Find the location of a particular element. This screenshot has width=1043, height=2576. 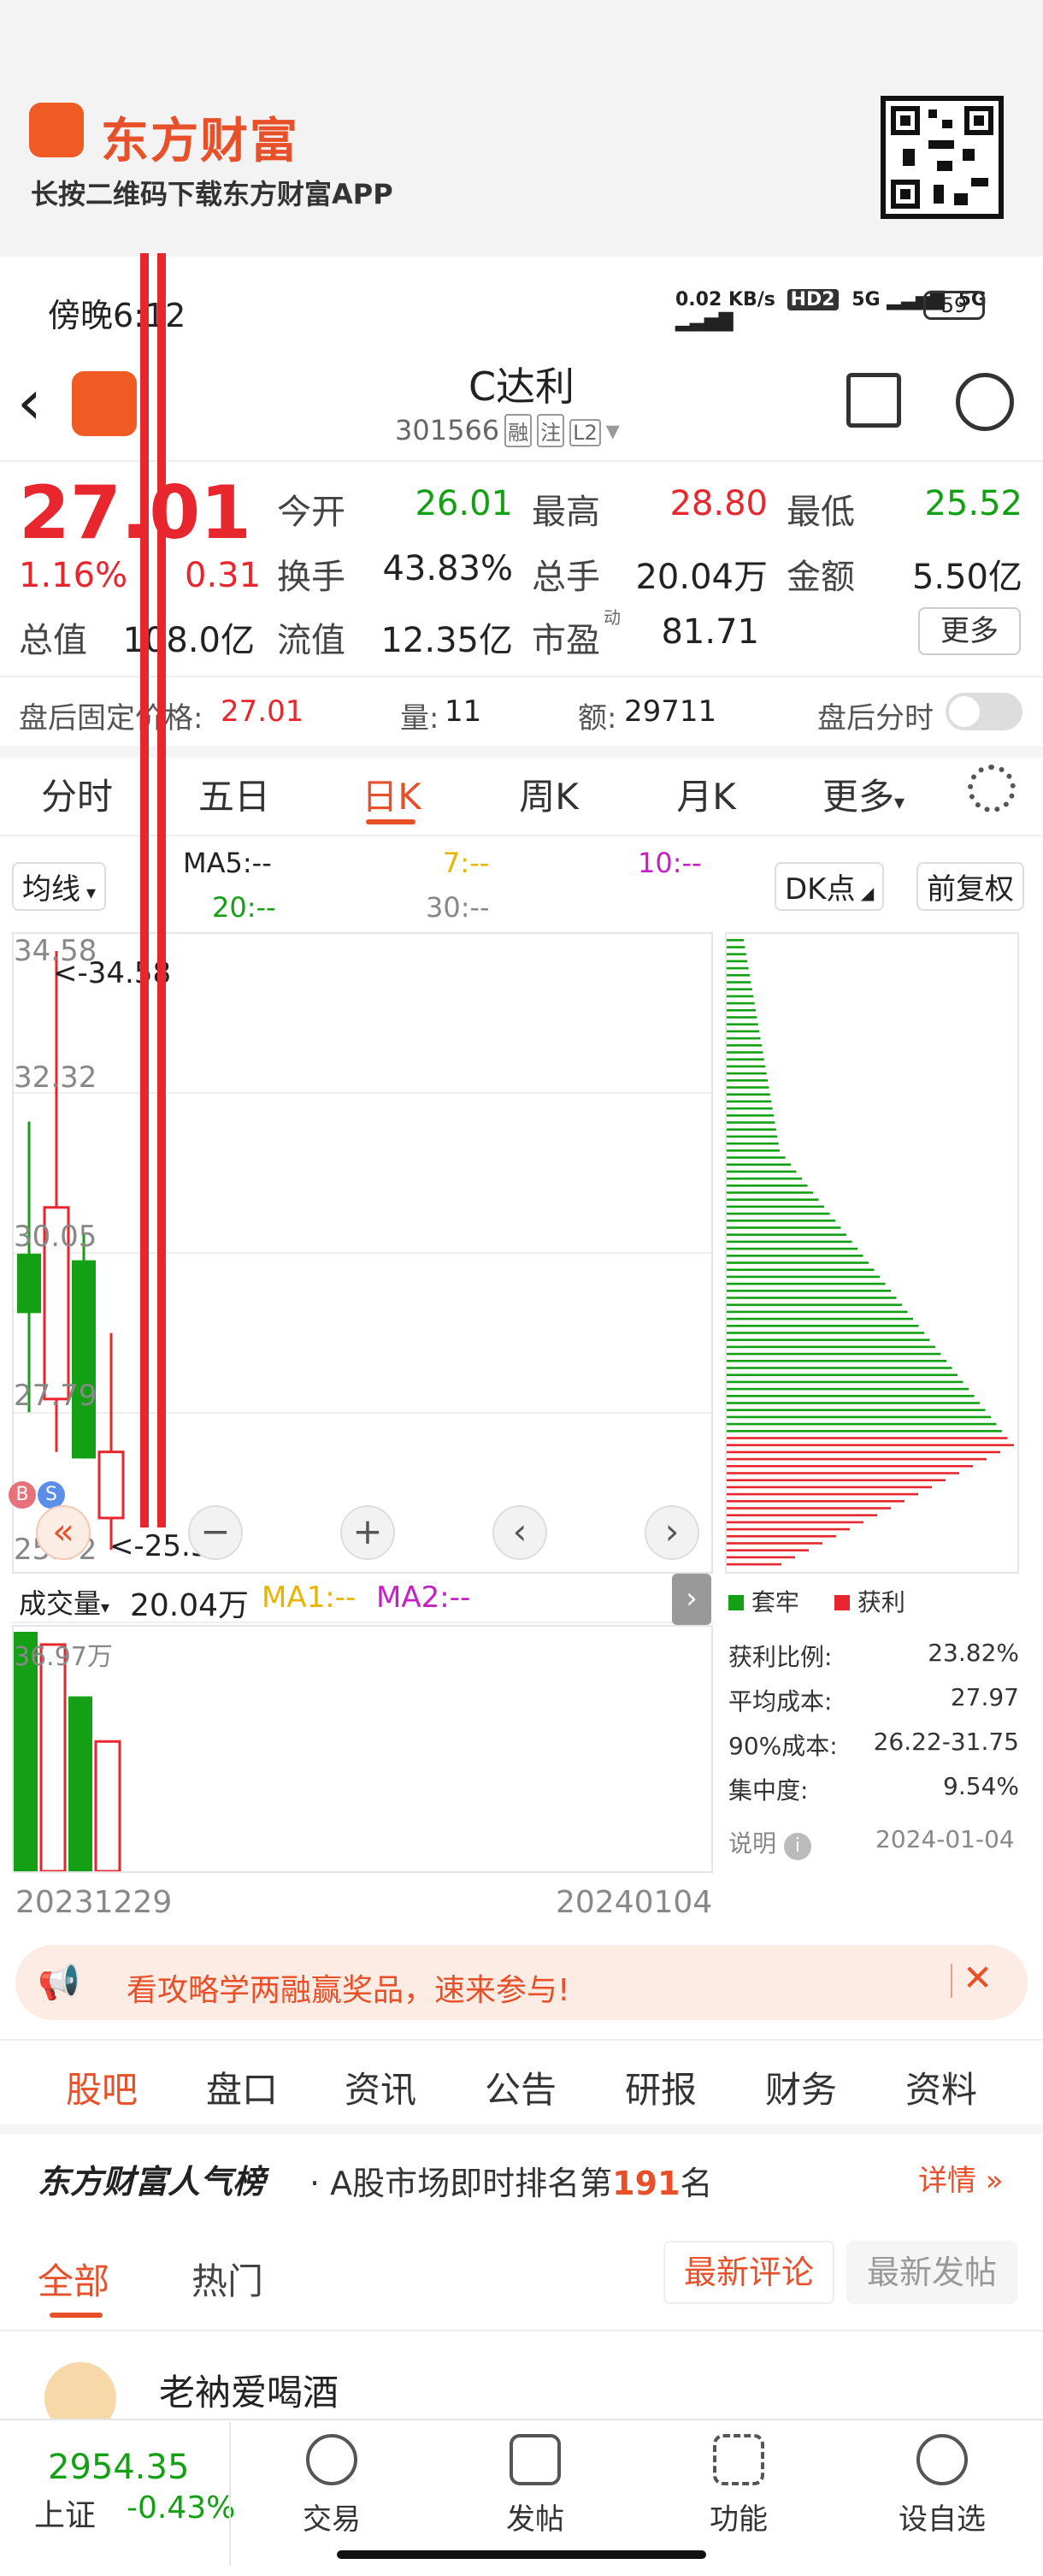

indicator-mode-select: 均线 ▾ is located at coordinates (59, 886).